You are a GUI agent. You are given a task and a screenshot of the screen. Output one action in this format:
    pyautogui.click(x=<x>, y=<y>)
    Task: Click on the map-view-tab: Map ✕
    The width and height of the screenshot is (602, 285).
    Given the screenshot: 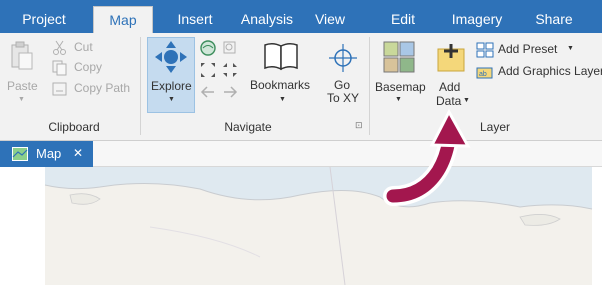 What is the action you would take?
    pyautogui.click(x=46, y=154)
    